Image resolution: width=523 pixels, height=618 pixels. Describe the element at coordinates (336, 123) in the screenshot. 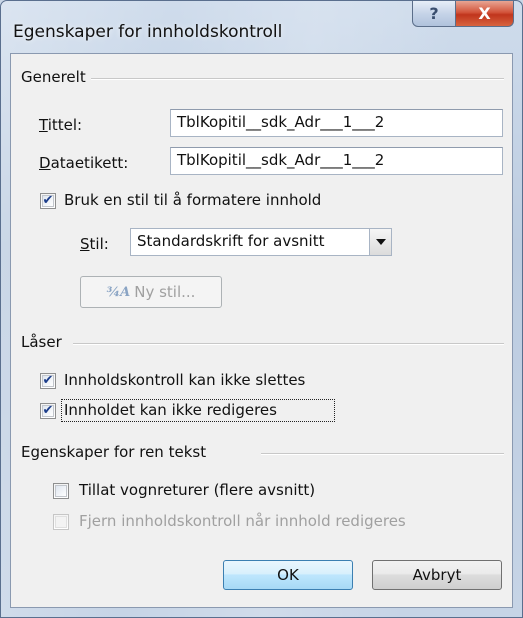

I see `title-input: TblKopitil__sdk_Adr___1___2` at that location.